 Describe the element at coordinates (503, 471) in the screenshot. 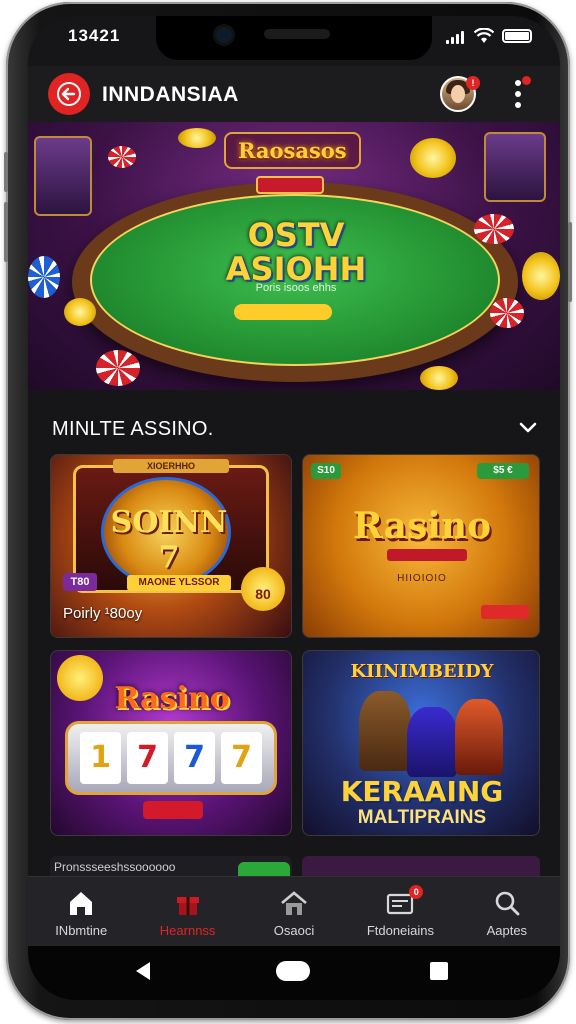

I see `game-card-pill-right: $5 €` at that location.